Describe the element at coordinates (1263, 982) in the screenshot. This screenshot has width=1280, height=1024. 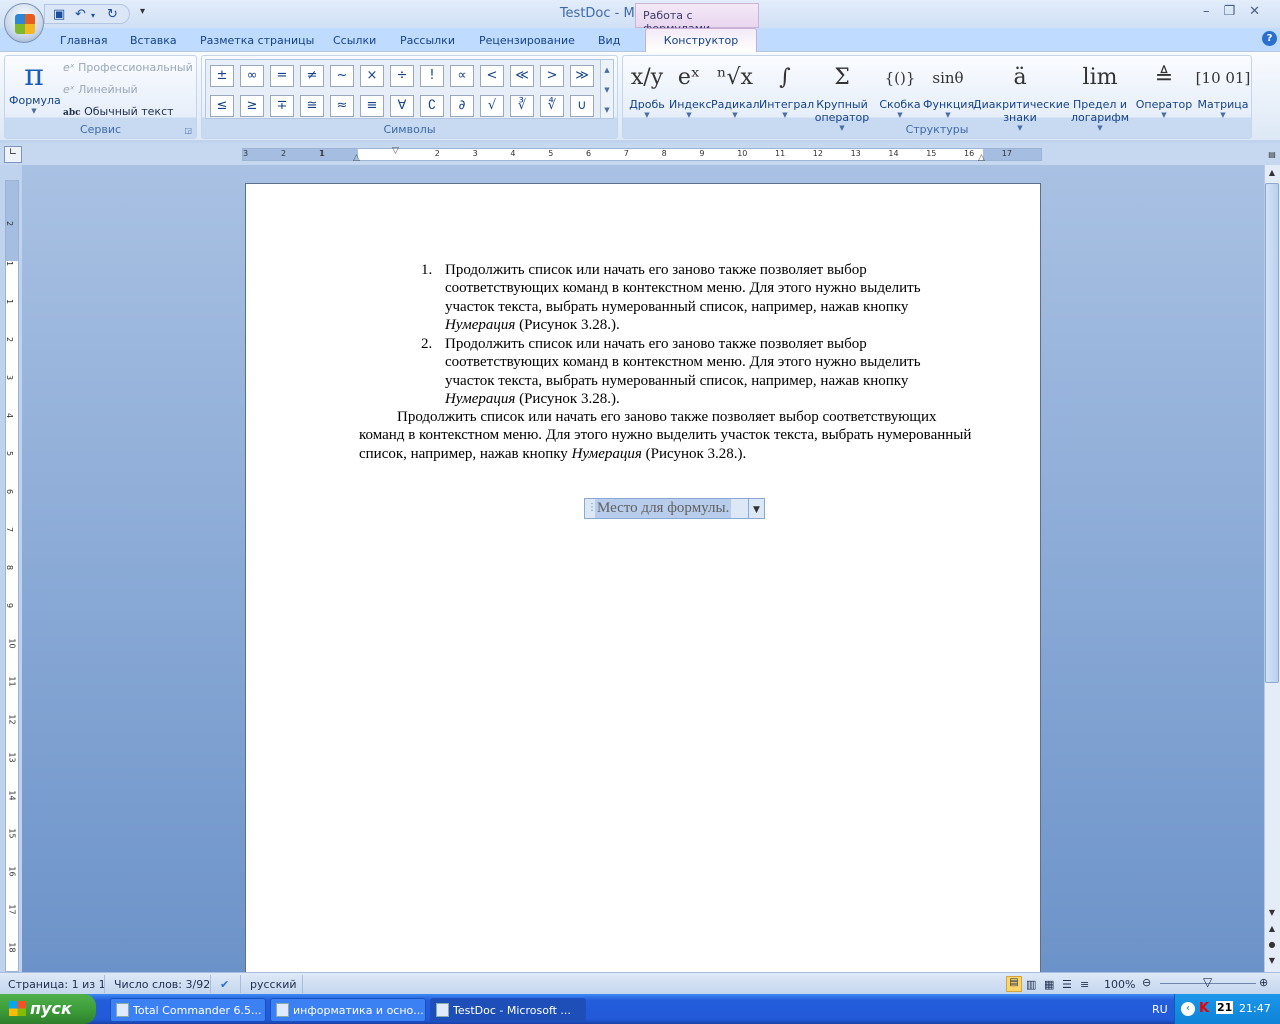
I see `zoom-in-icon: ⊕` at that location.